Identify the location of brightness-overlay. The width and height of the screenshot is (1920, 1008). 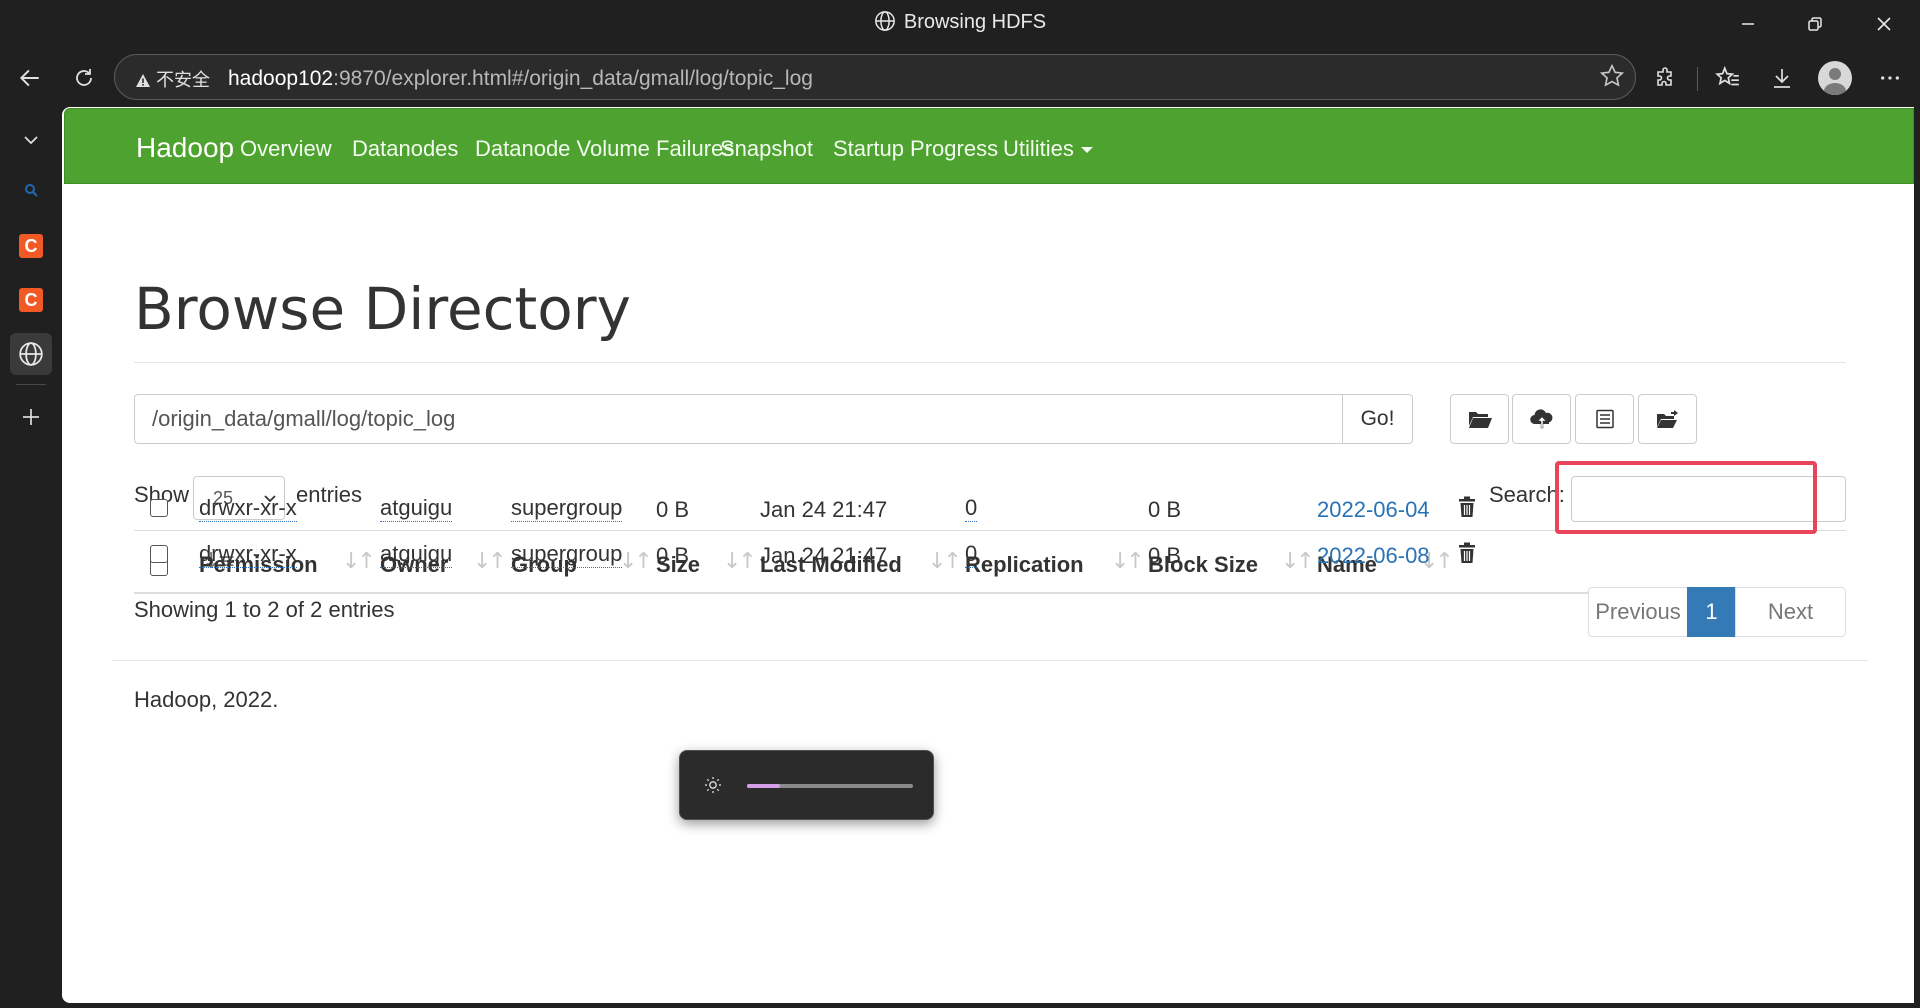
(806, 785).